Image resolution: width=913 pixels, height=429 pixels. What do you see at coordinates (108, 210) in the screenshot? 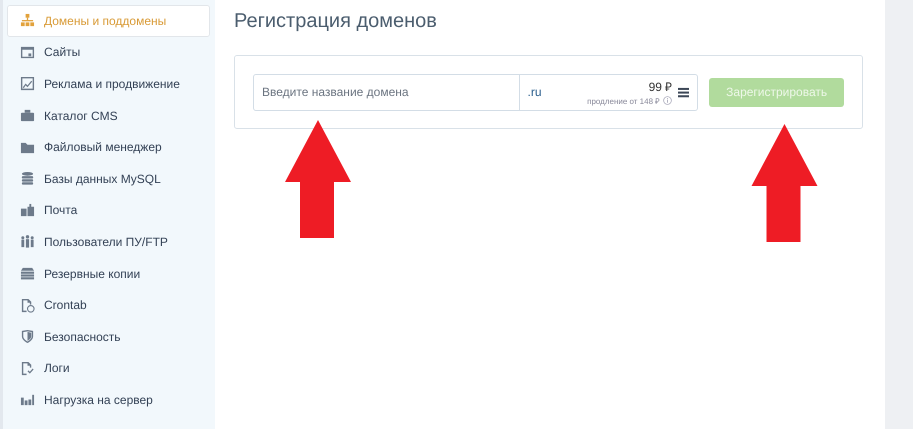
I see `sidebar-item: Почта` at bounding box center [108, 210].